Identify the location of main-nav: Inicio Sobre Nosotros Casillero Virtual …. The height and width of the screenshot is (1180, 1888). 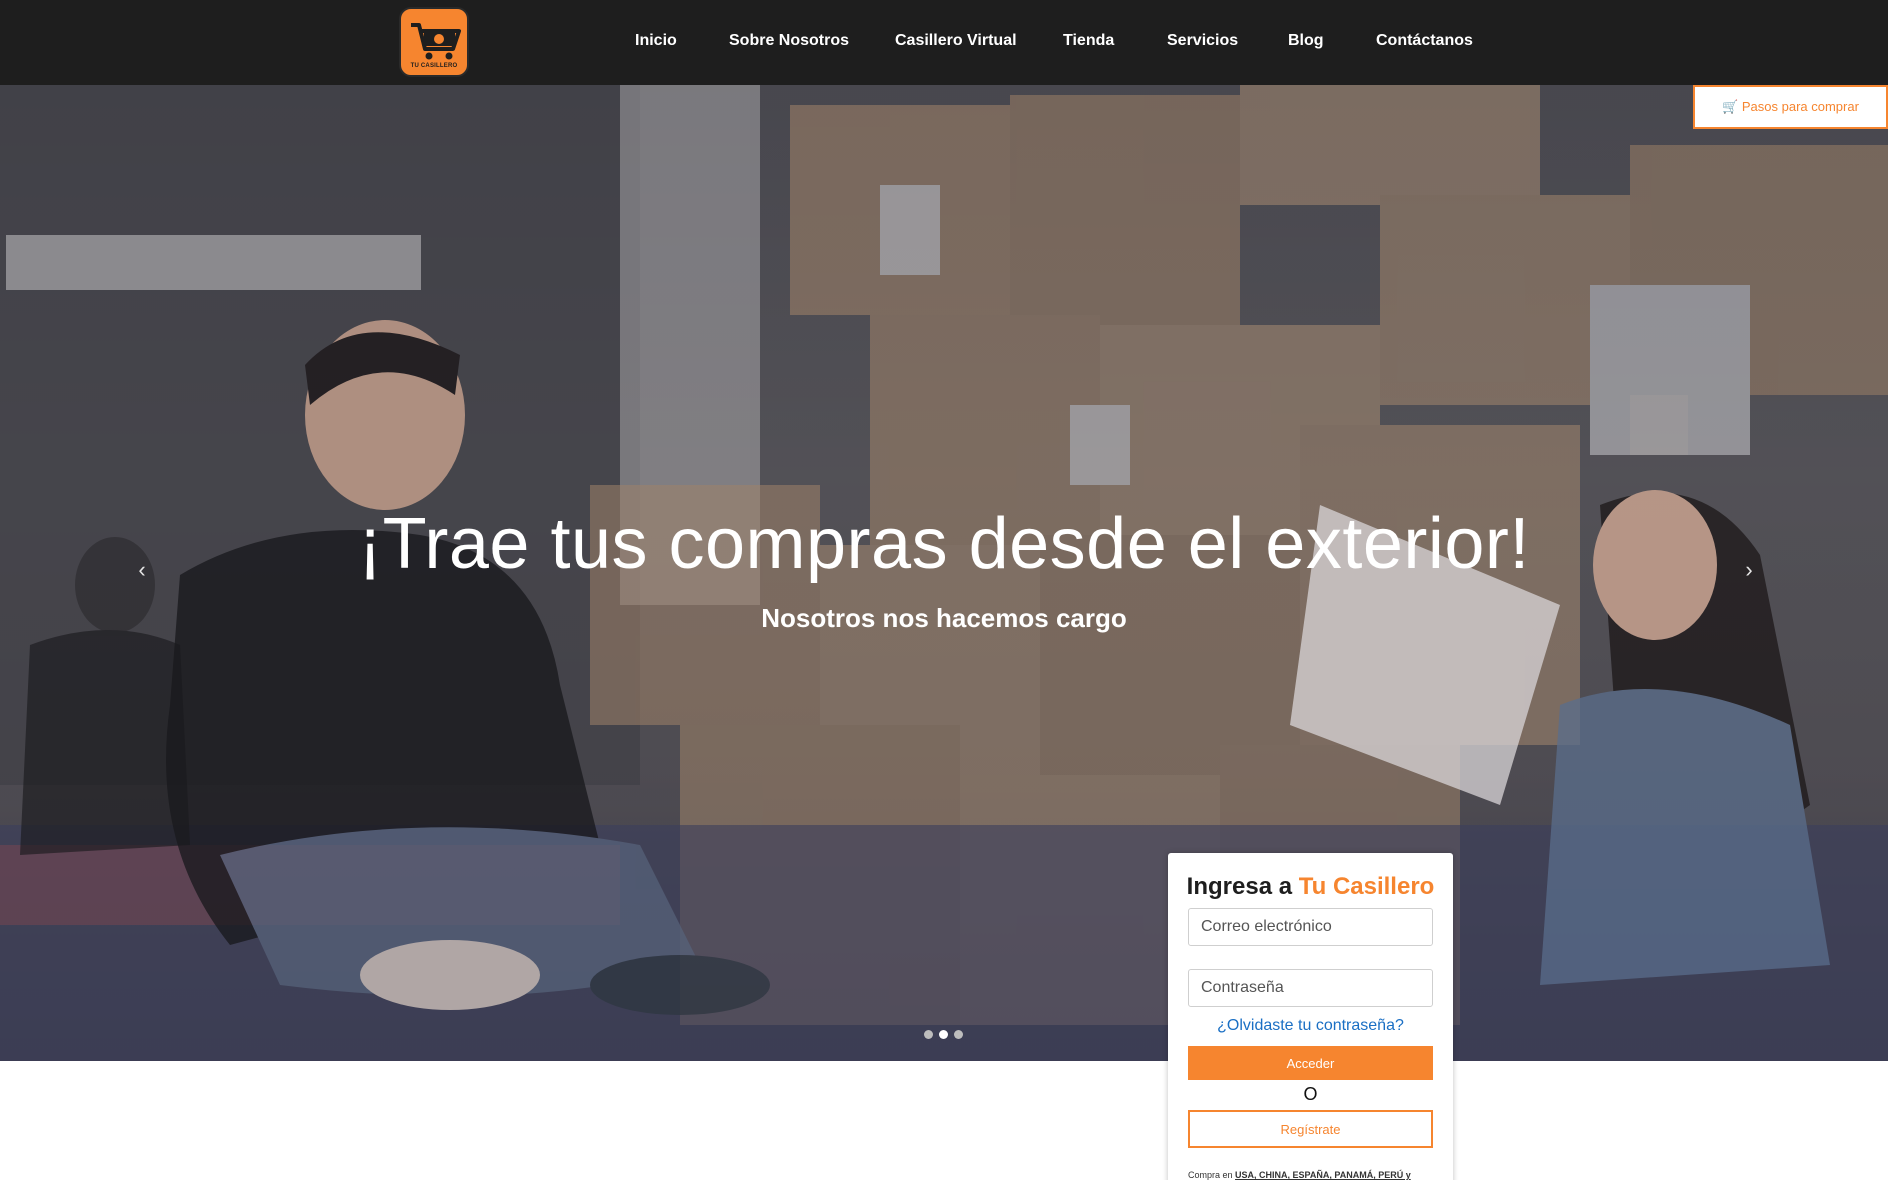
(944, 42).